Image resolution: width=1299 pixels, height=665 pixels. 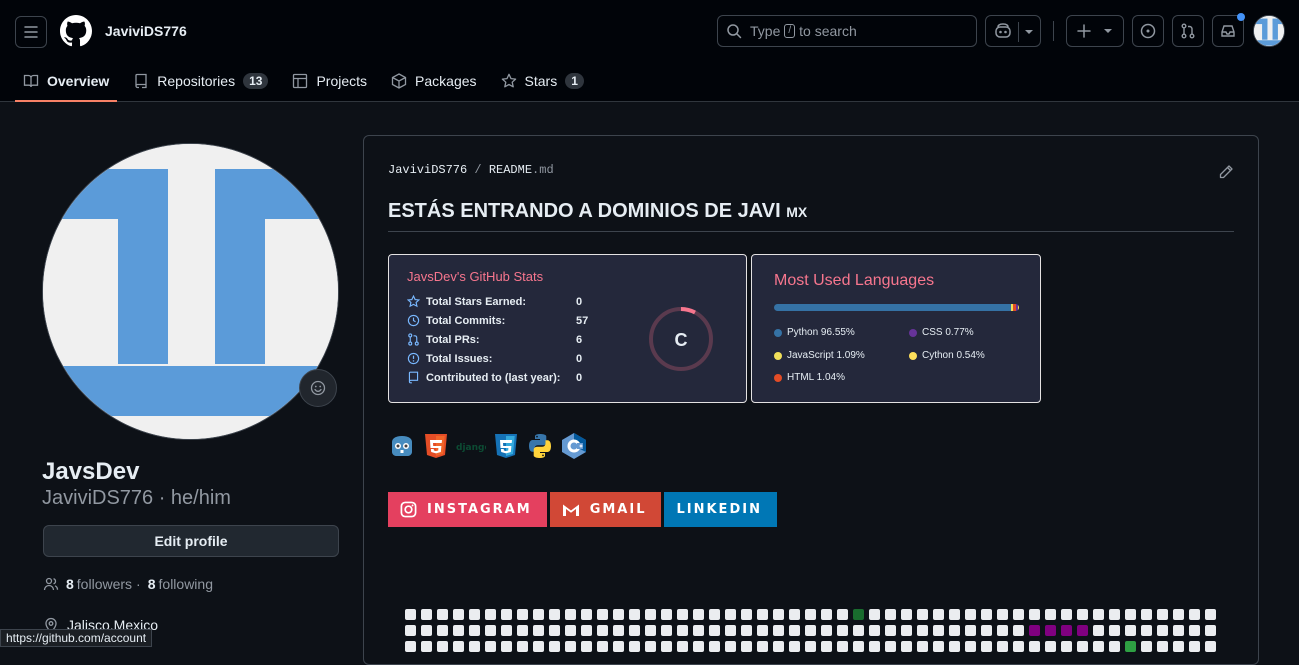 I want to click on issue-icon, so click(x=413, y=358).